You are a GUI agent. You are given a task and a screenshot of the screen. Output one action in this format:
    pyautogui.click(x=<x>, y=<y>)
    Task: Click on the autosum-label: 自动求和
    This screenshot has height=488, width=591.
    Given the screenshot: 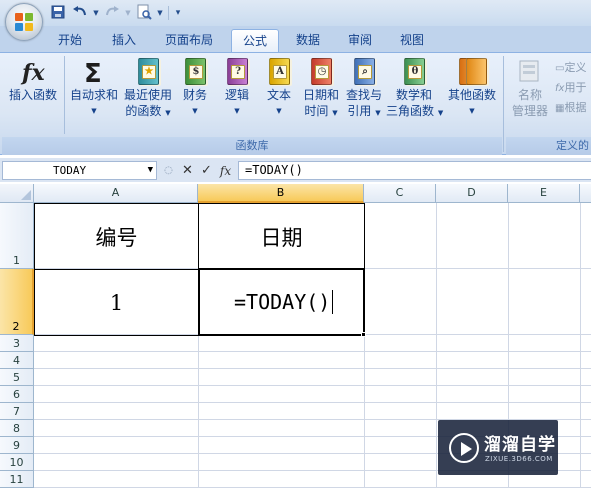 What is the action you would take?
    pyautogui.click(x=93, y=95)
    